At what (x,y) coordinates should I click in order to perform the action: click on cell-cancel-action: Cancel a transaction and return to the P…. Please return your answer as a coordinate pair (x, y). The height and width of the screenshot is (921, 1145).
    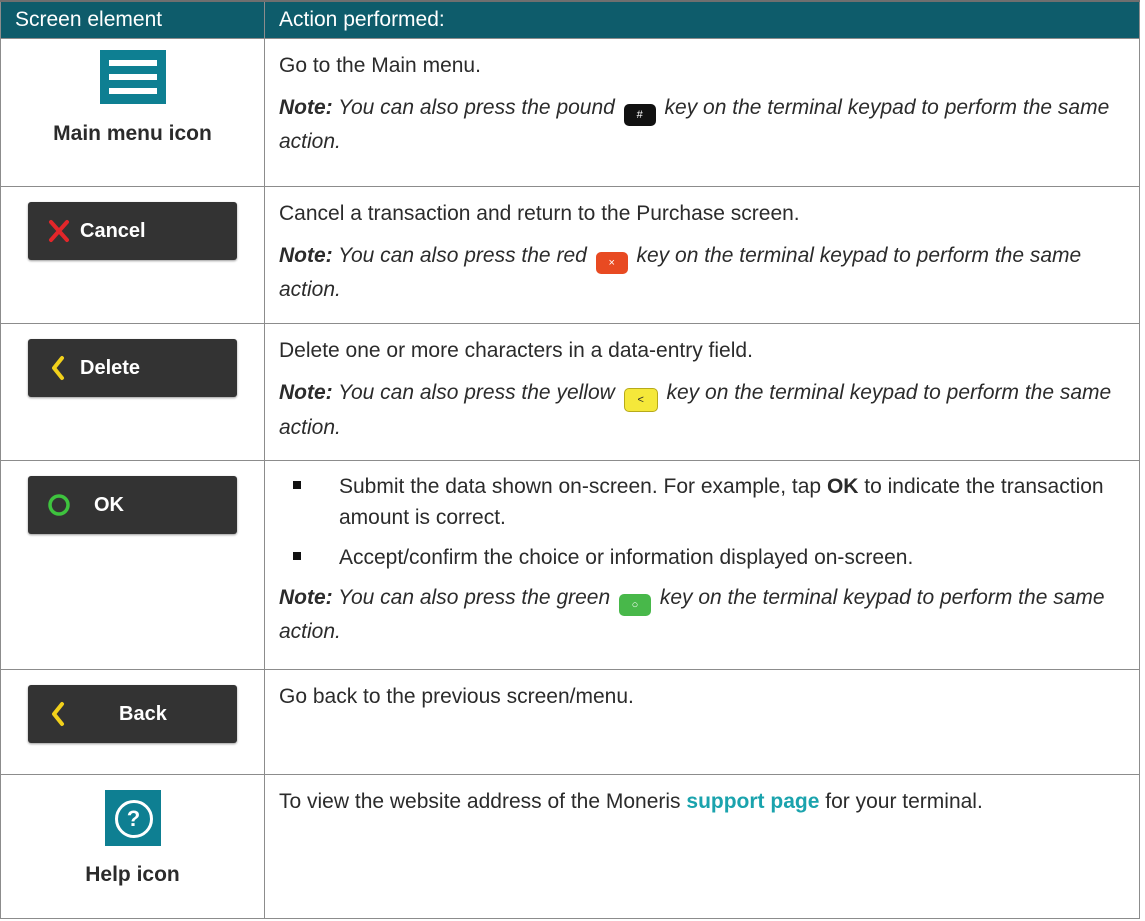
    Looking at the image, I should click on (702, 254).